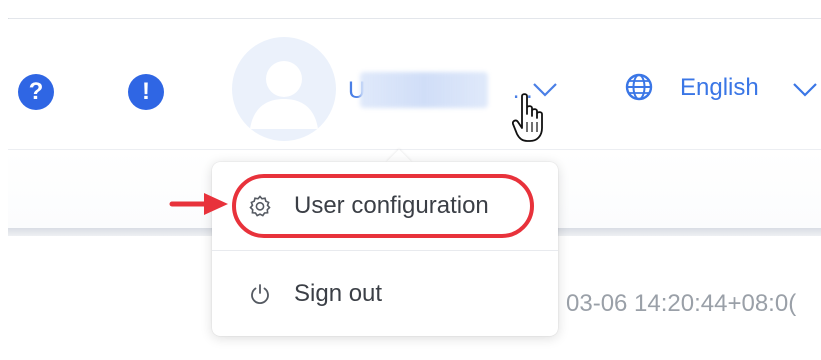  Describe the element at coordinates (681, 303) in the screenshot. I see `timestamp-text: 03-06 14:20:44+08:0(` at that location.